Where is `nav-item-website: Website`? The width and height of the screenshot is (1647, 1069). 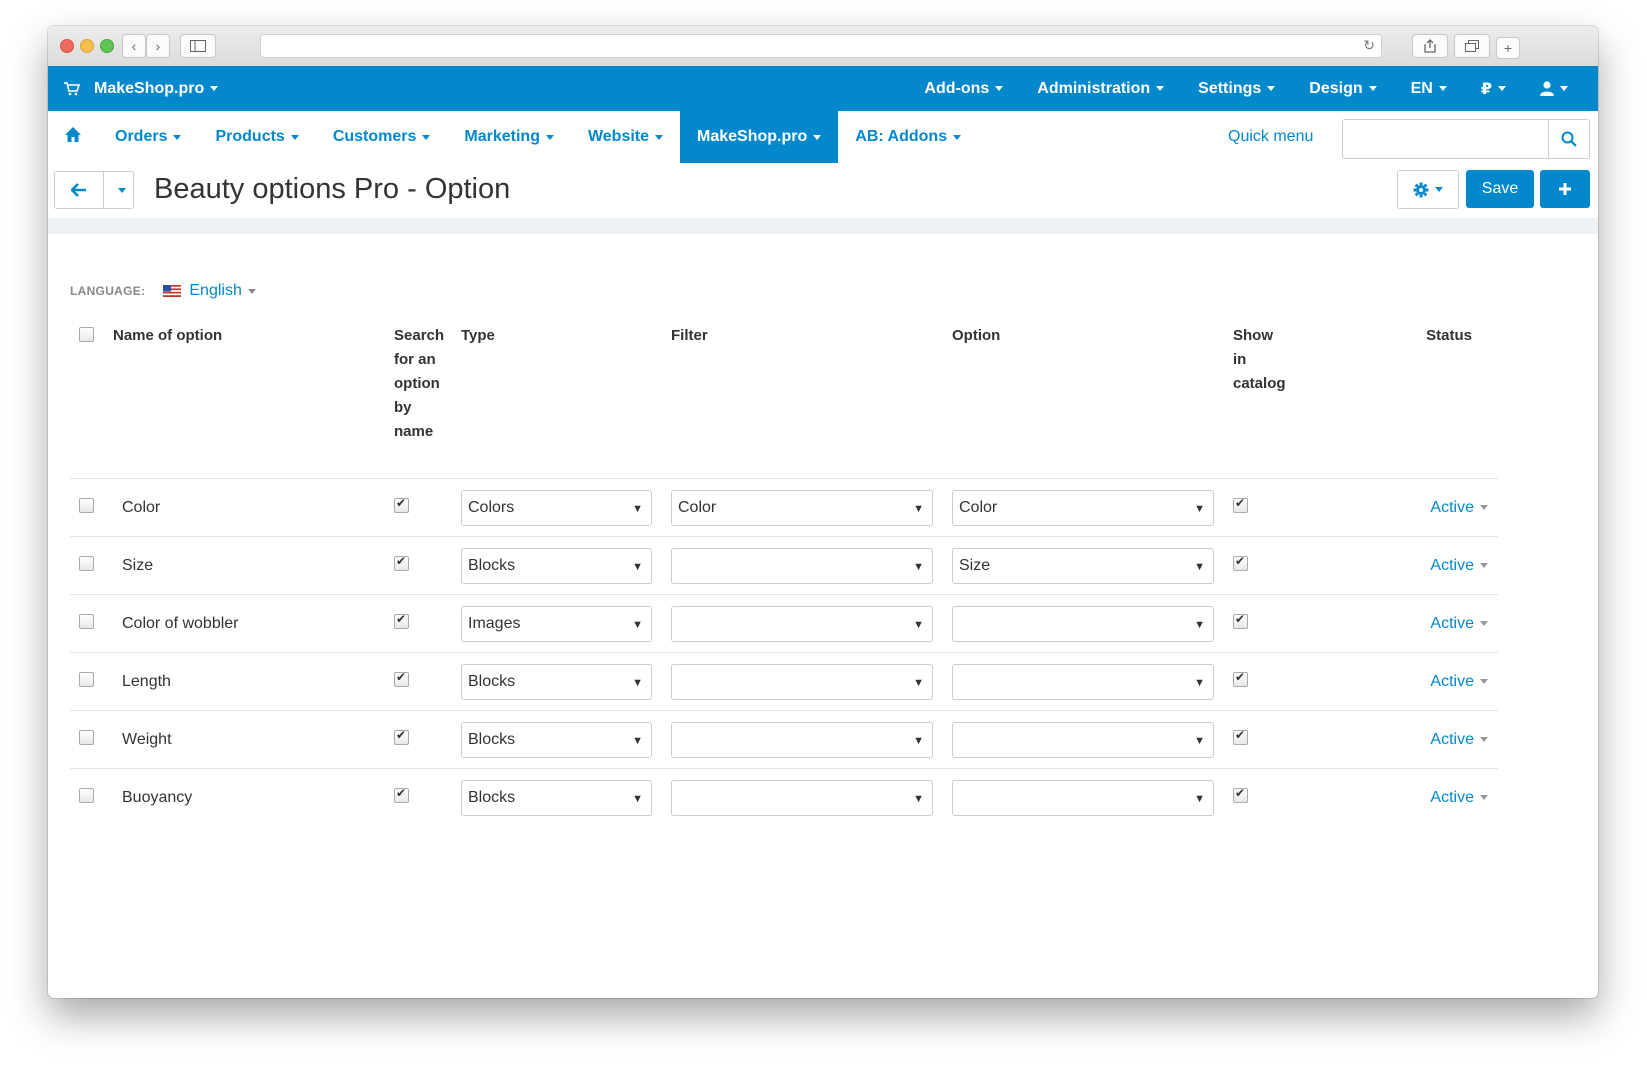 nav-item-website: Website is located at coordinates (625, 137).